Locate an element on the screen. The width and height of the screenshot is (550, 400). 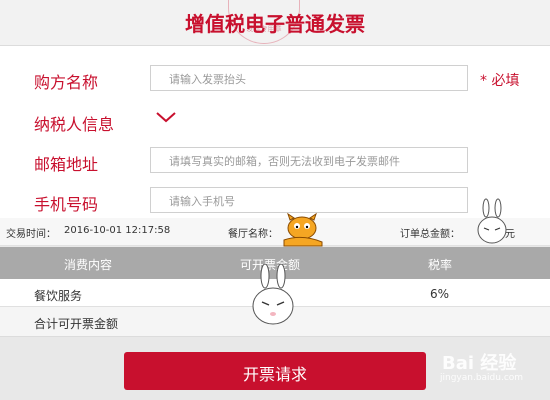
order-info-bar: 交易时间： 2016-10-01 12:17:58 餐厅名称： 订单总金额： 元 is located at coordinates (275, 232).